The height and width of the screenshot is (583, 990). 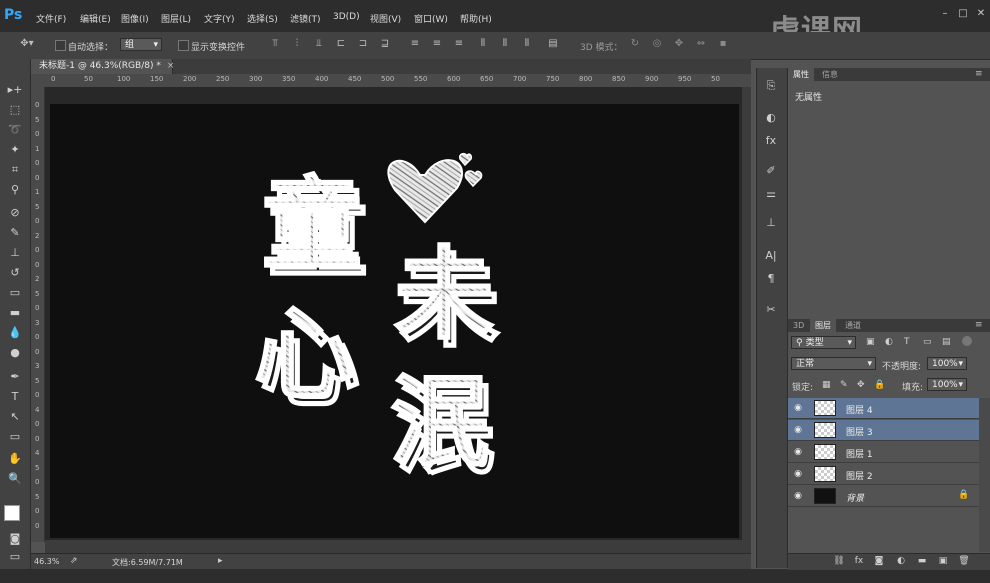 I want to click on 3d-slide-icon: ⇔, so click(x=701, y=44).